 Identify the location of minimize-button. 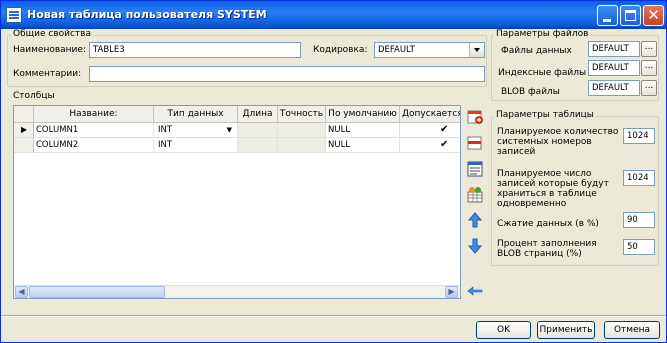
(607, 15).